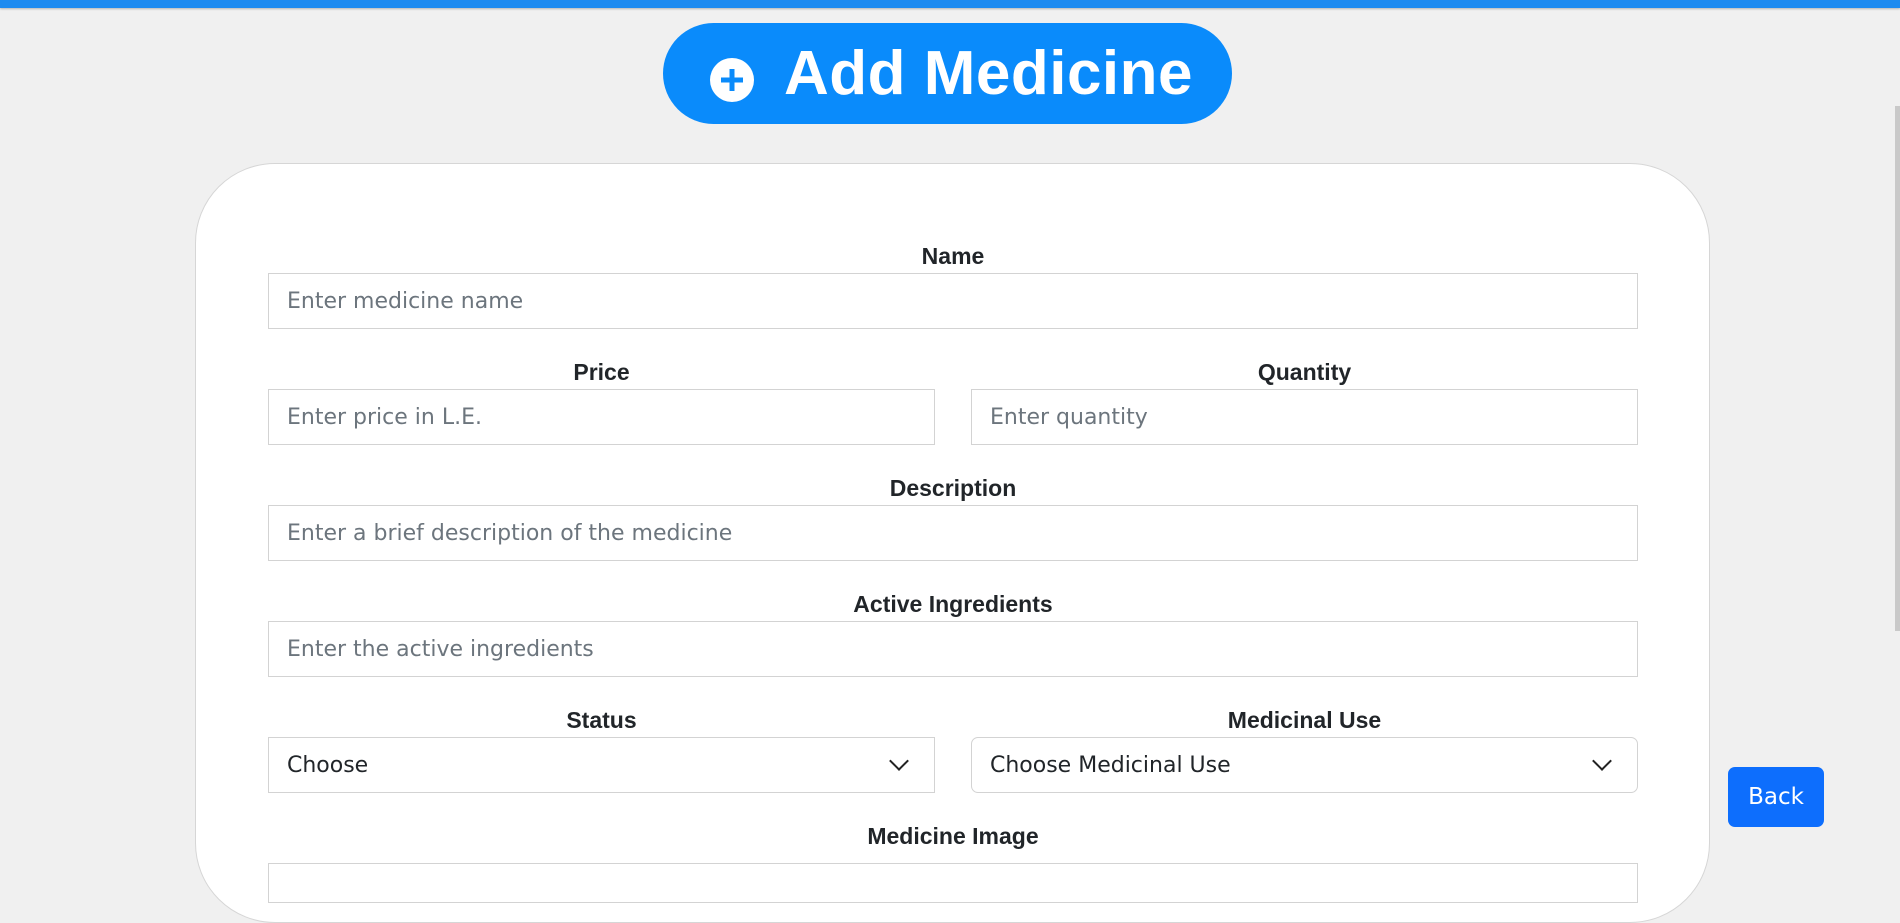 Image resolution: width=1900 pixels, height=923 pixels. I want to click on medicinal-use-select: Choose Medicinal Use, so click(1304, 765).